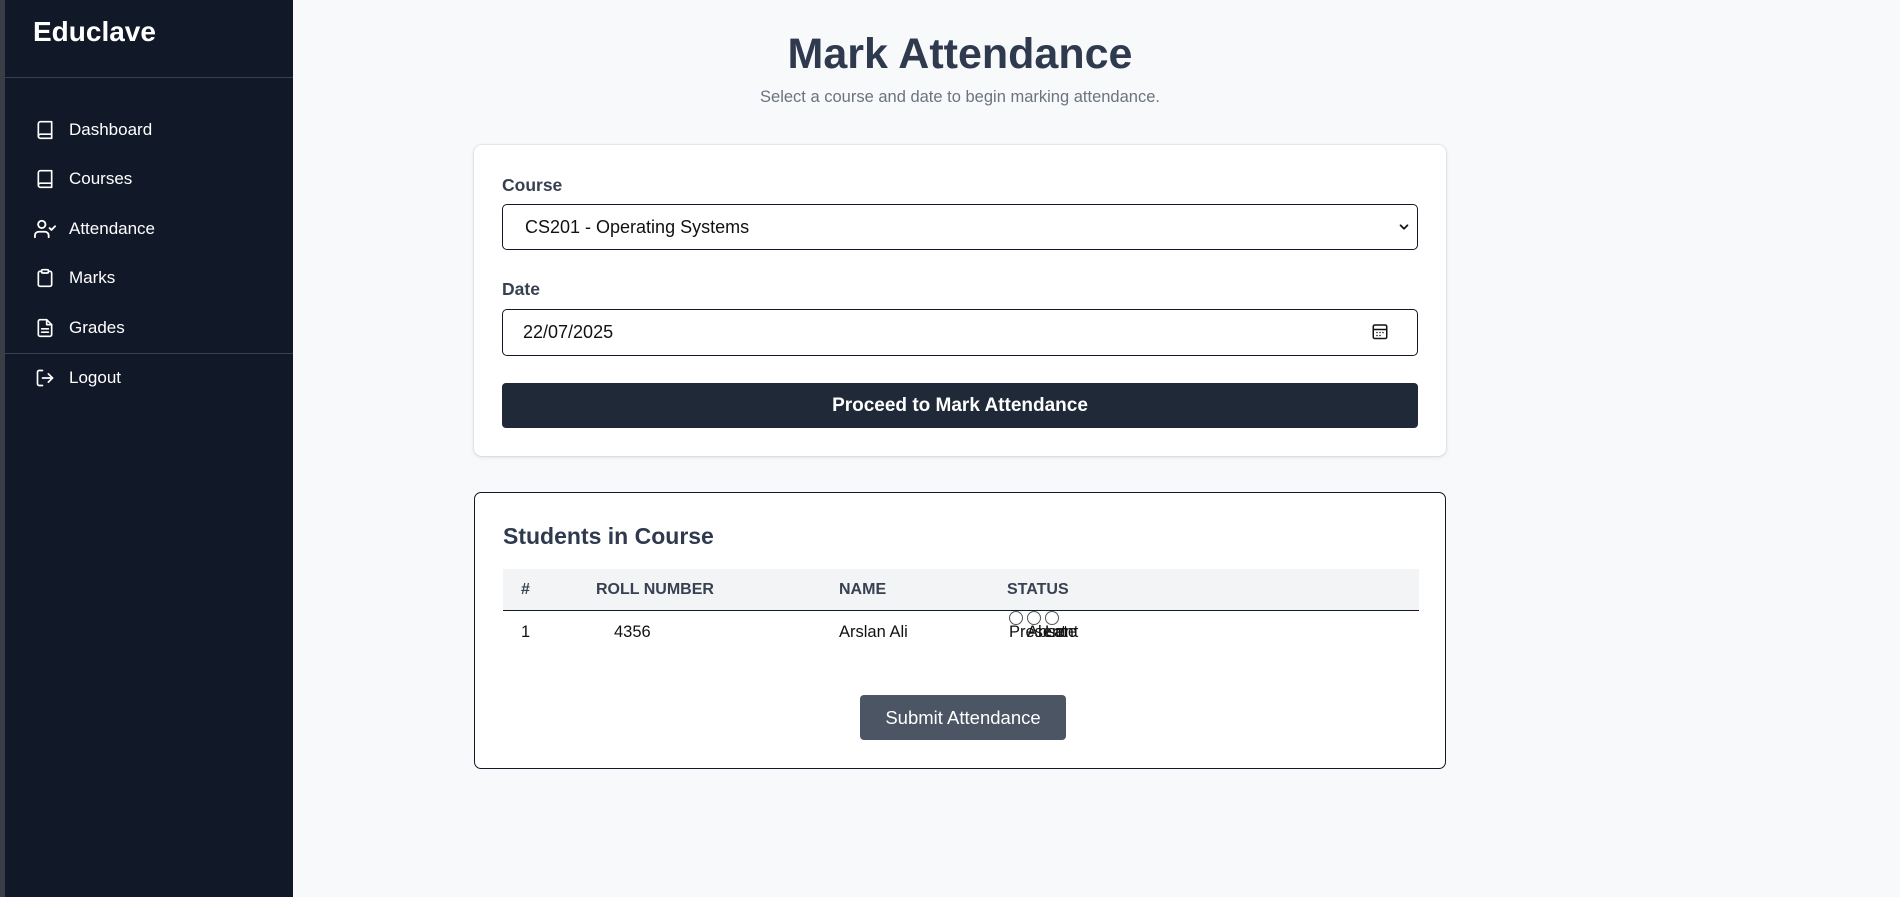 The height and width of the screenshot is (897, 1900). I want to click on table-row: 1 4356 Arslan Ali Present Absent Late, so click(961, 632).